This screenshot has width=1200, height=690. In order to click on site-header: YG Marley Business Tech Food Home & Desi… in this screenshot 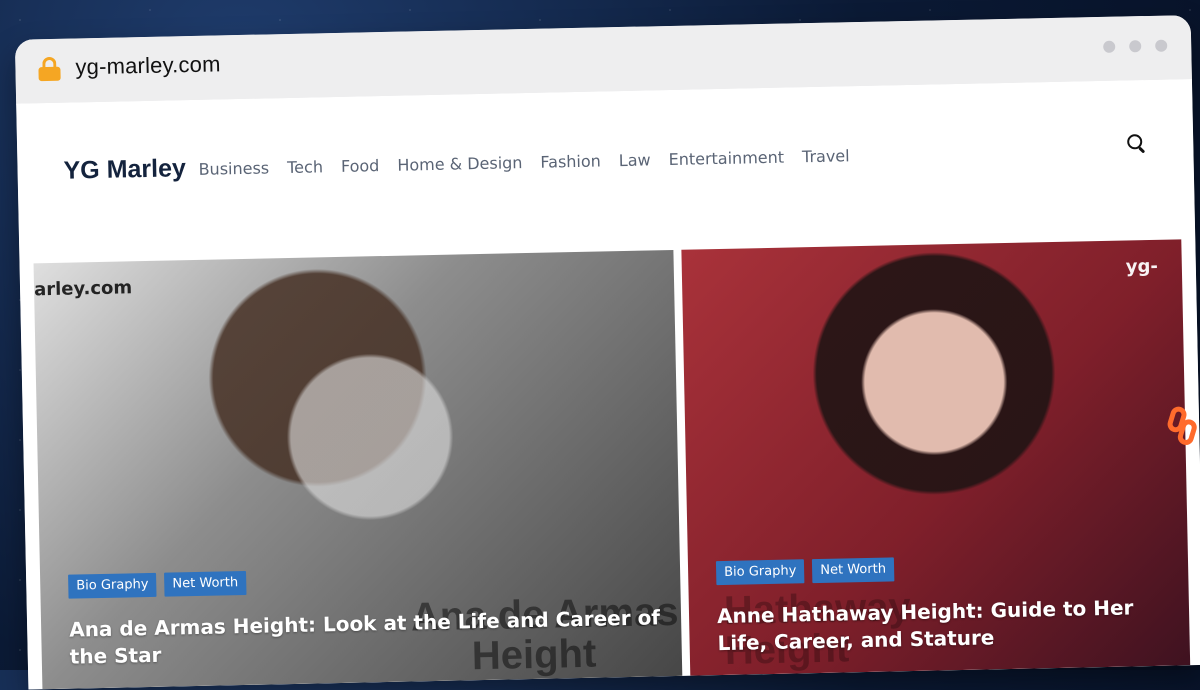, I will do `click(608, 165)`.